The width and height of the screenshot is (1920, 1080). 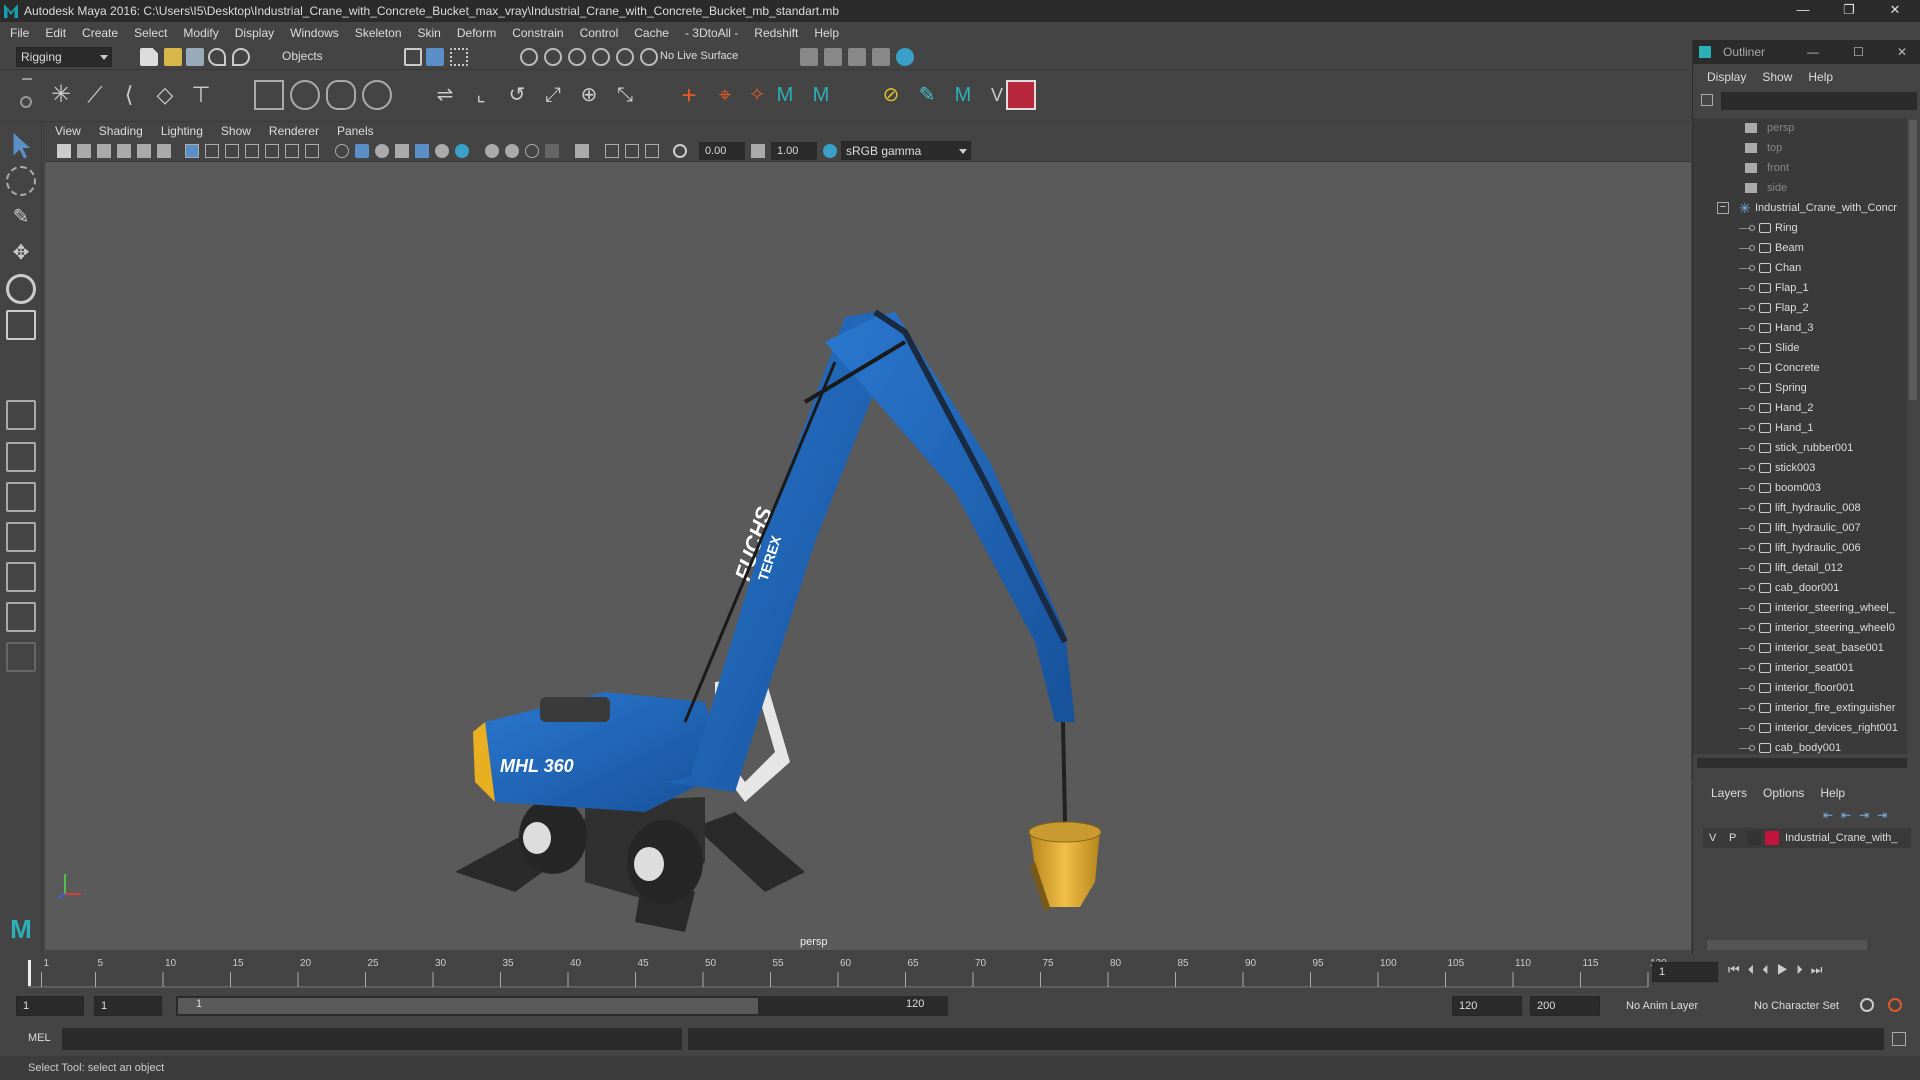 I want to click on single-view-icon, so click(x=21, y=415).